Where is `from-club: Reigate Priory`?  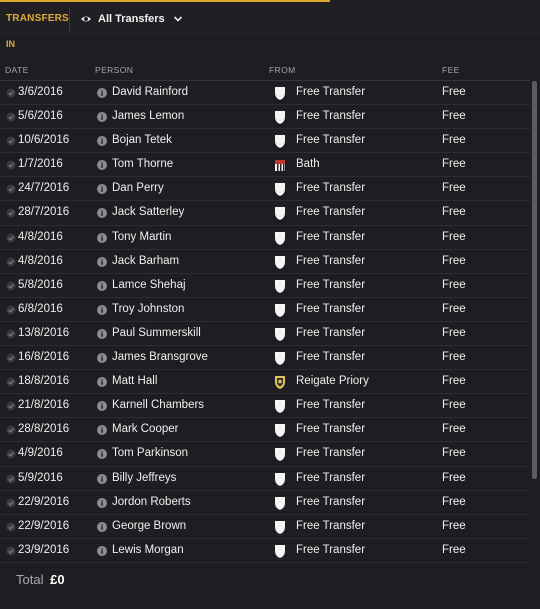
from-club: Reigate Priory is located at coordinates (332, 381).